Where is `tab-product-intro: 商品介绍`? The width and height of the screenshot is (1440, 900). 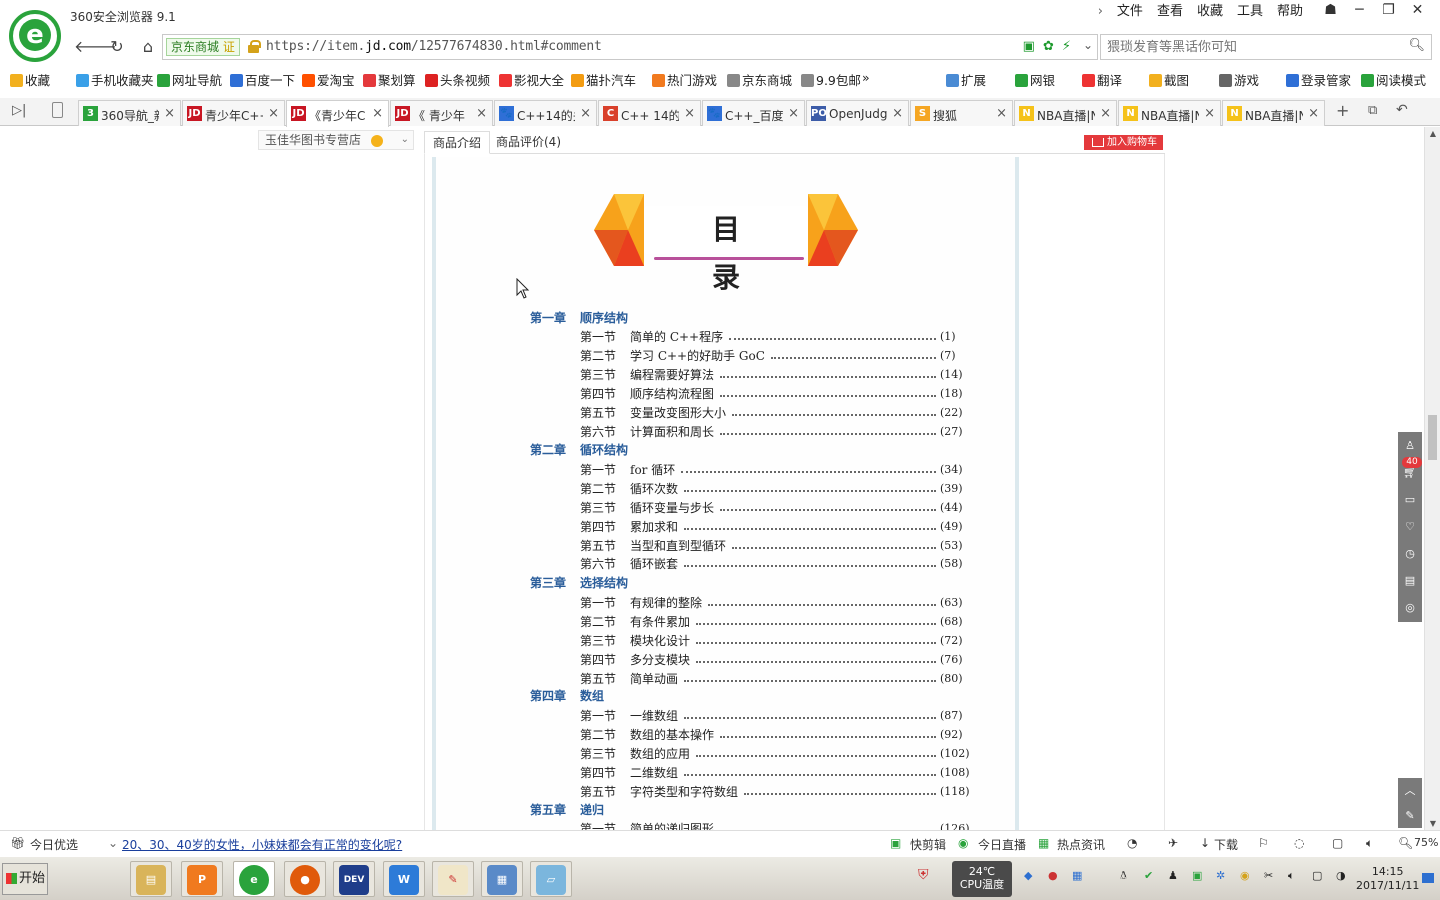 tab-product-intro: 商品介绍 is located at coordinates (457, 142).